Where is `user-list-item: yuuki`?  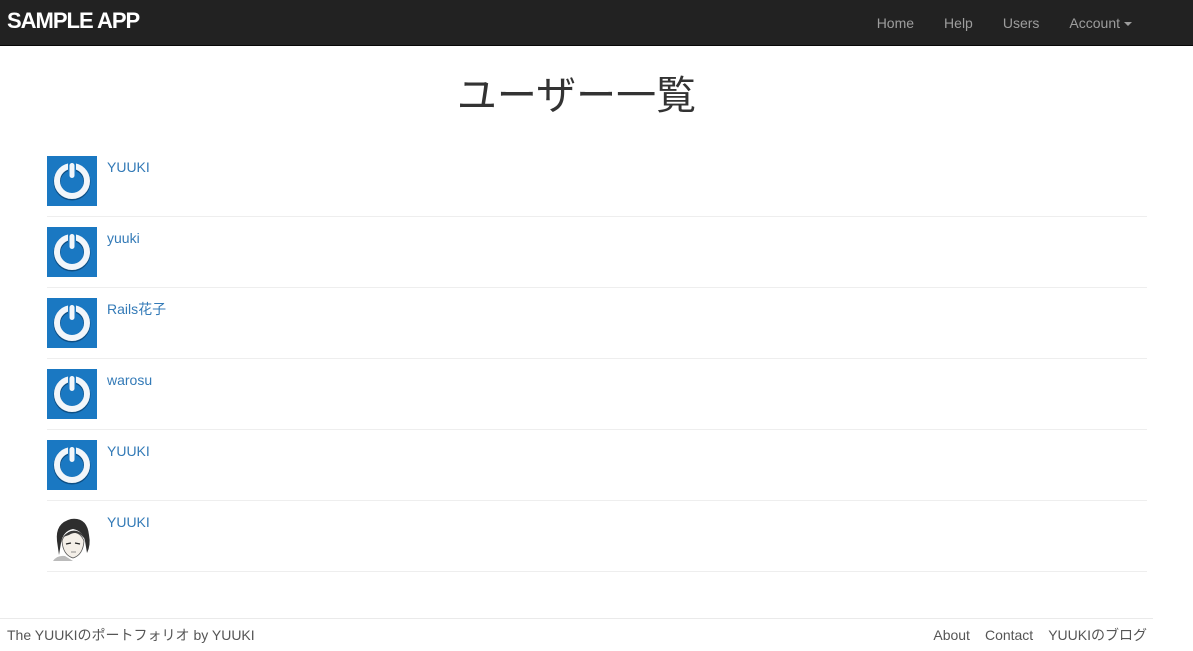 user-list-item: yuuki is located at coordinates (597, 252).